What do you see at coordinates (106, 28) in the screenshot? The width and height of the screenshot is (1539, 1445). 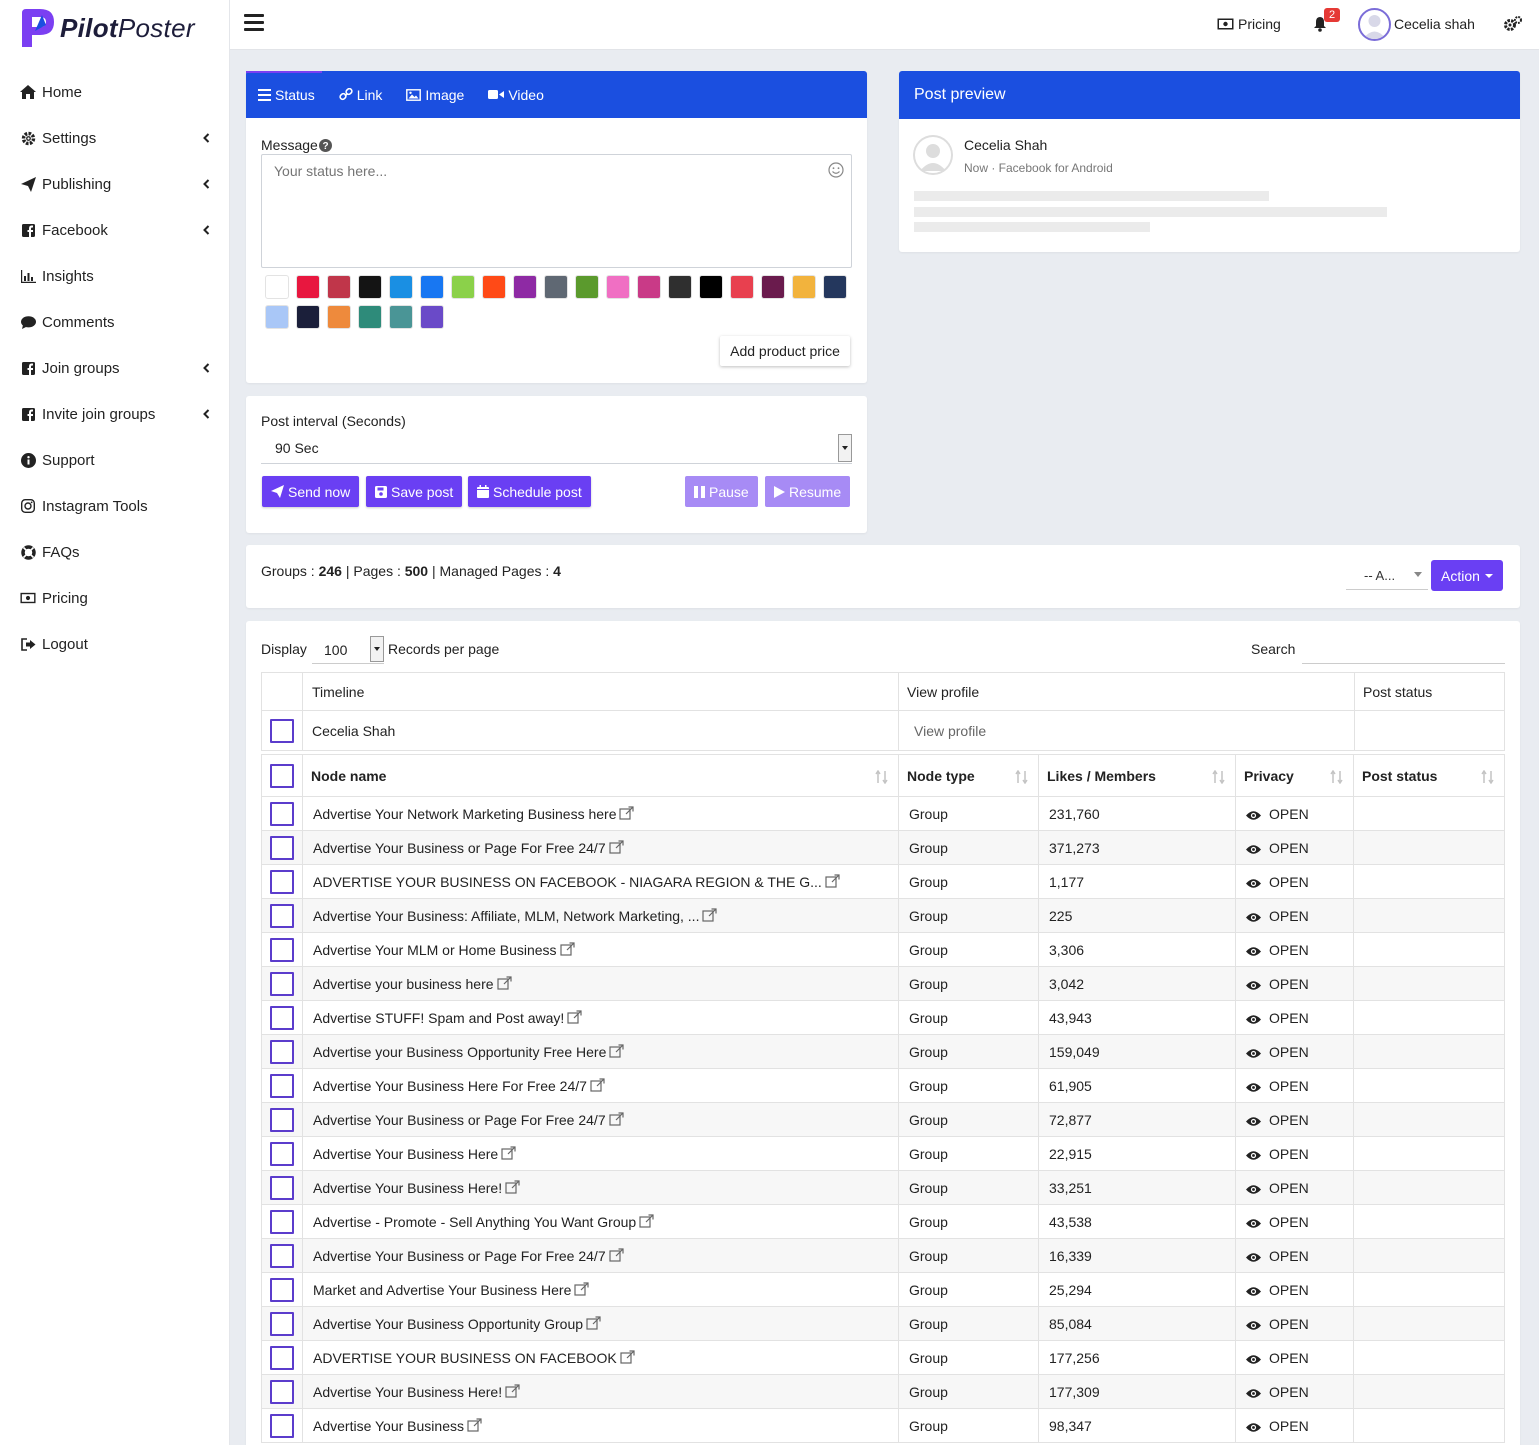 I see `brand-logo: PilotPoster` at bounding box center [106, 28].